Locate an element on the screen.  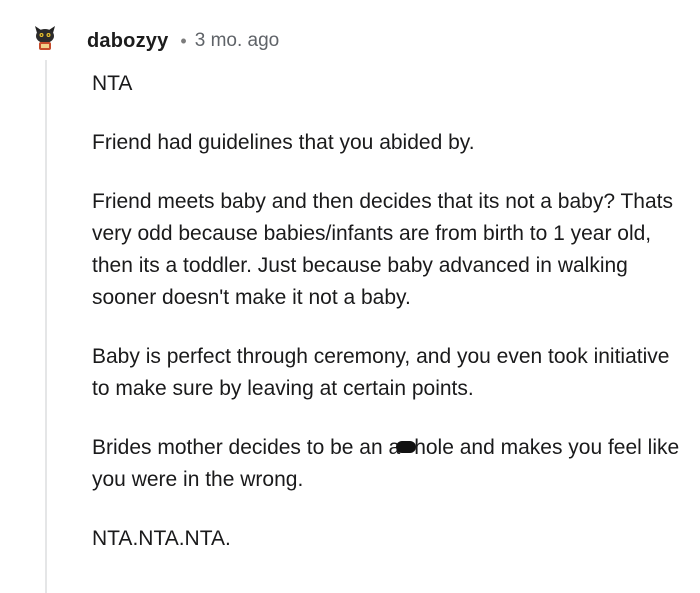
user-avatar-icon is located at coordinates (45, 38).